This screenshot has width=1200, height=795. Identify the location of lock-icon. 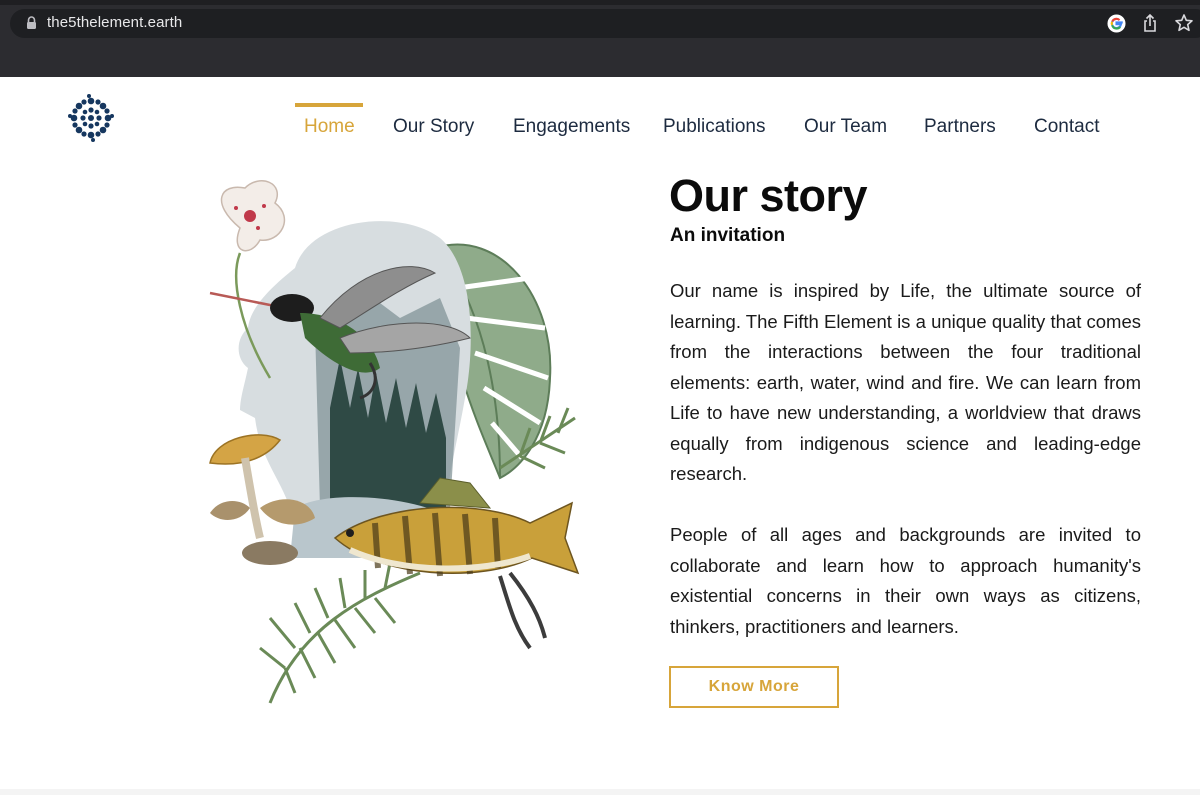
(31, 22).